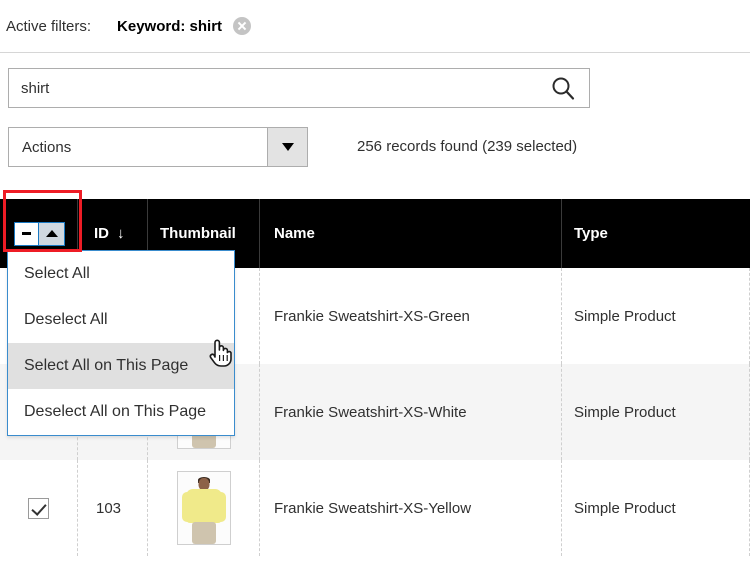 This screenshot has height=563, width=750. I want to click on caret-down-glyph, so click(287, 147).